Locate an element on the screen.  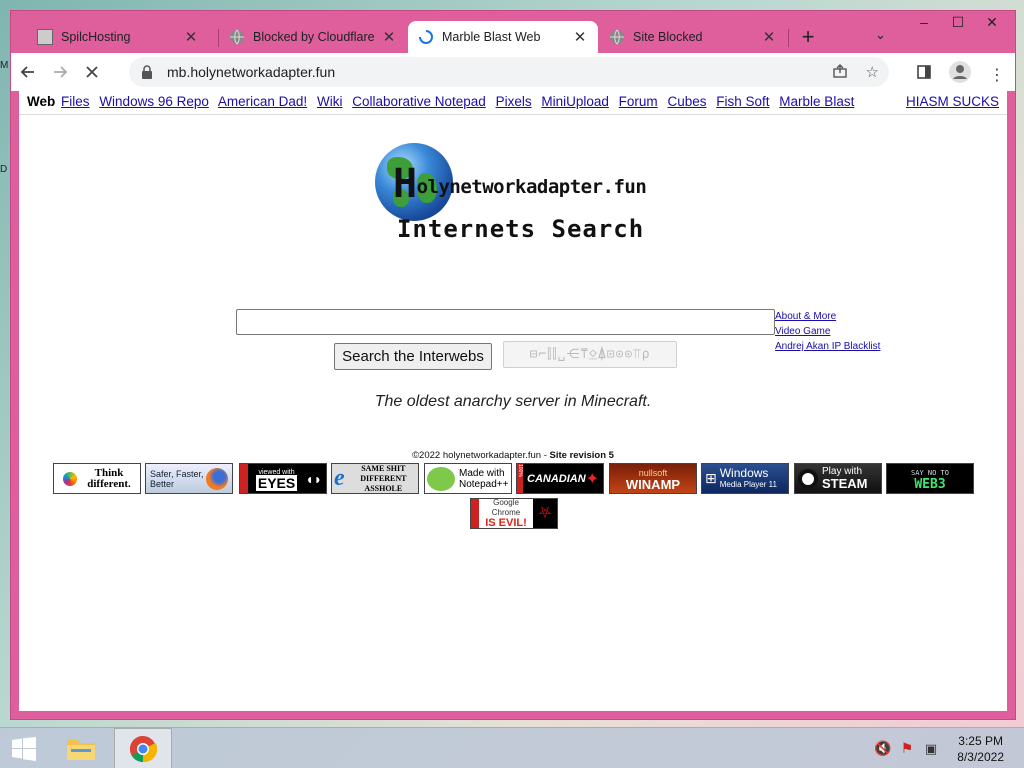
site-revision: Site revision 5 is located at coordinates (581, 455).